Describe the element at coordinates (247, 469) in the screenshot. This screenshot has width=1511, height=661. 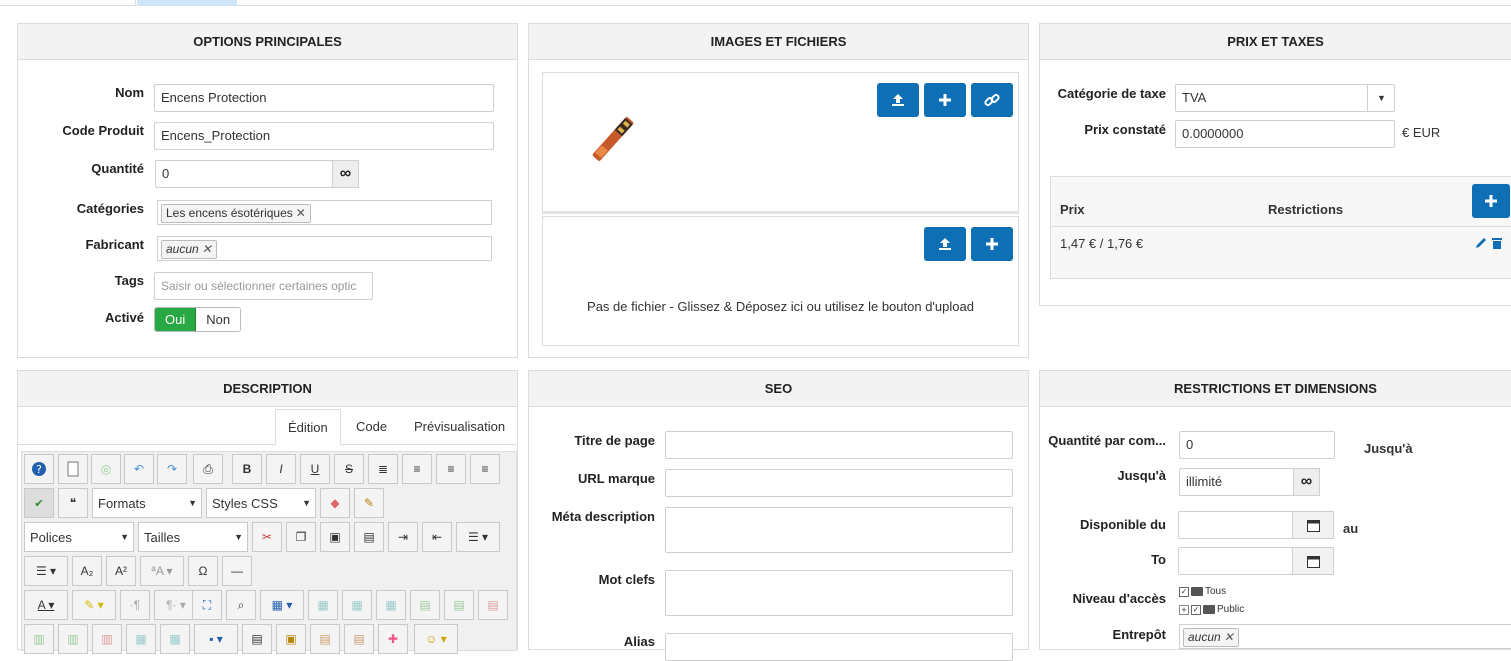
I see `bold-button: B` at that location.